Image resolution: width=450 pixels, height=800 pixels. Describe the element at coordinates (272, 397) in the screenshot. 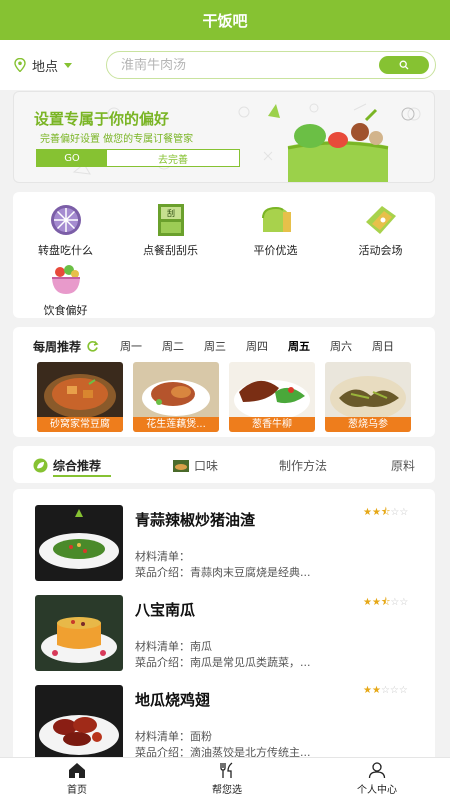

I see `weekly-dish-card: 葱香牛柳` at that location.